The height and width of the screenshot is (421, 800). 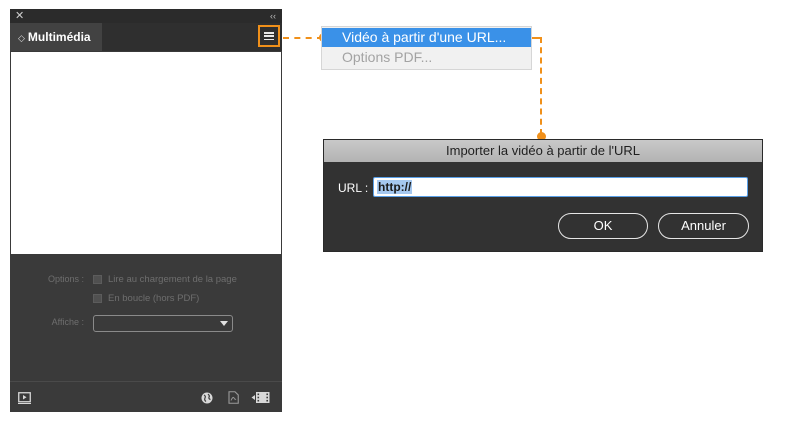 What do you see at coordinates (146, 16) in the screenshot?
I see `panel-titlebar: ✕ ‹‹` at bounding box center [146, 16].